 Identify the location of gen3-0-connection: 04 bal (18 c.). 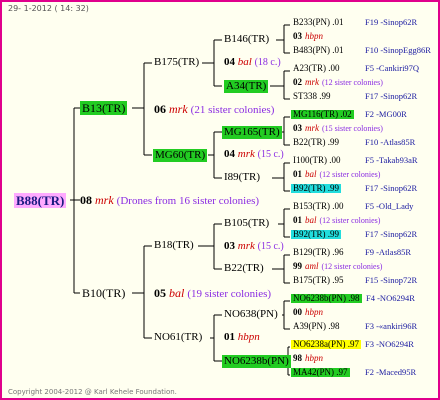
(252, 62).